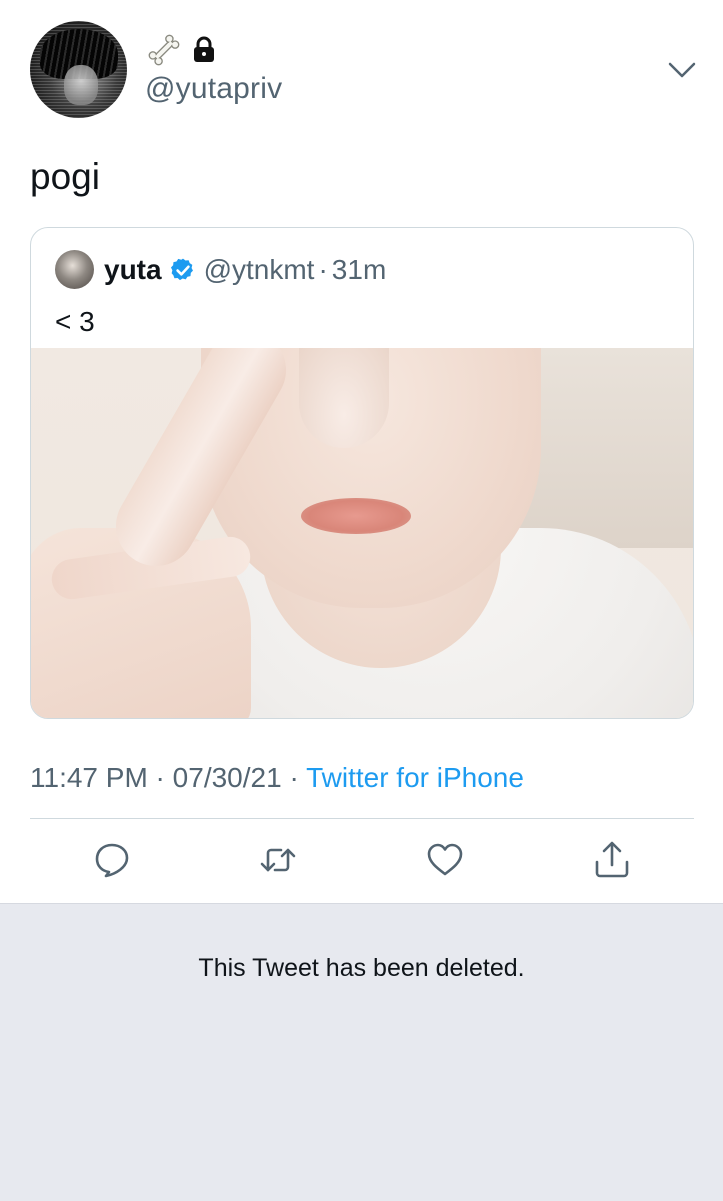  I want to click on retweet-icon, so click(278, 860).